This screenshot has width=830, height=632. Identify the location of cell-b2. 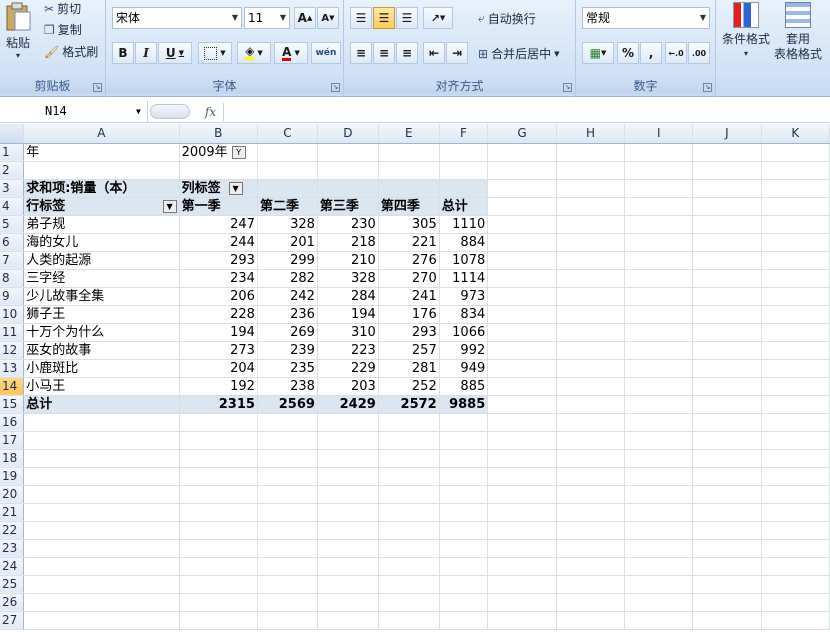
(218, 170).